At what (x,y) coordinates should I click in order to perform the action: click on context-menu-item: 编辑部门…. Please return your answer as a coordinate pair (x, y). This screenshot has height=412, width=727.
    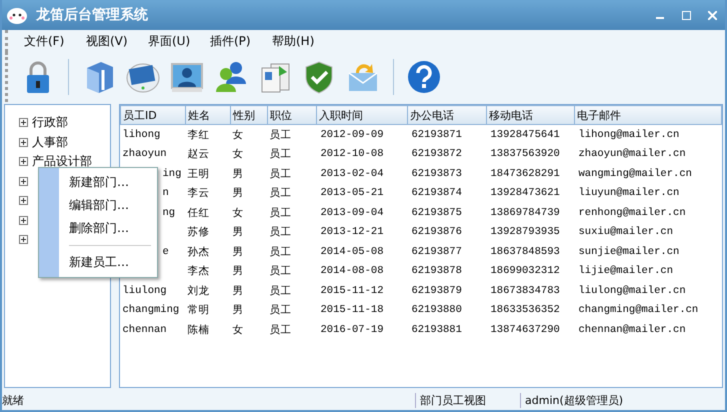
    Looking at the image, I should click on (108, 205).